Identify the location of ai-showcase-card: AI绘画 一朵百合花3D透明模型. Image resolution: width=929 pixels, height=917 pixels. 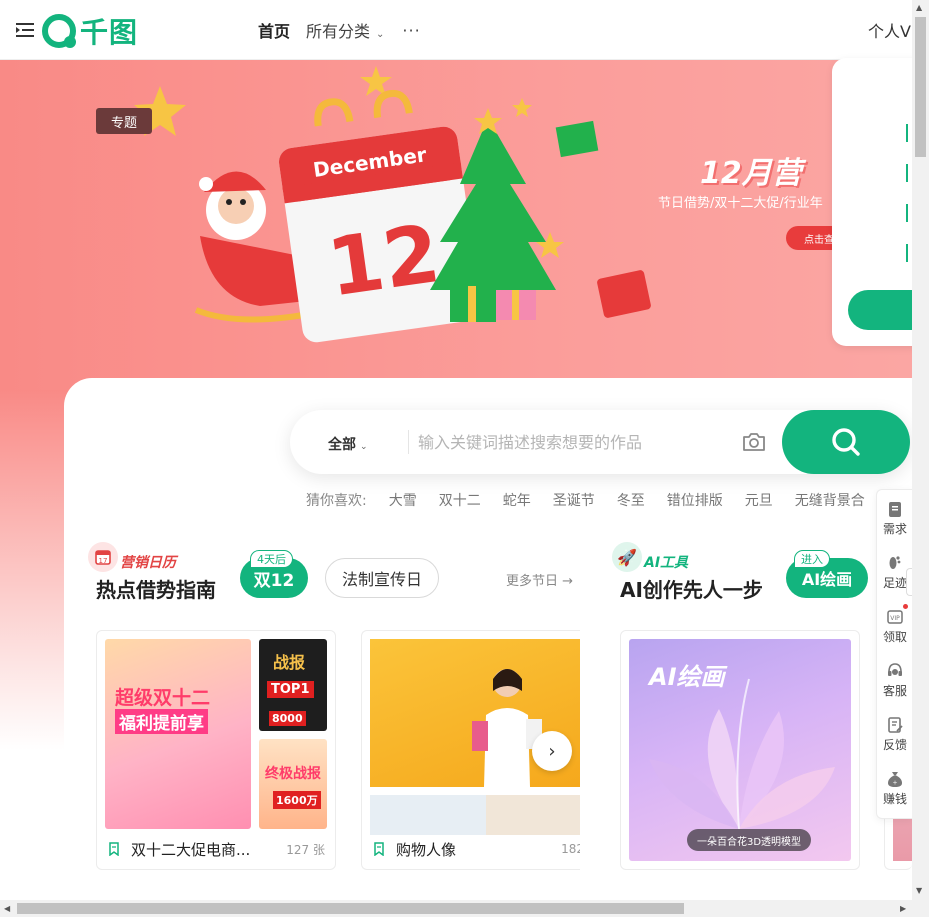
(740, 750).